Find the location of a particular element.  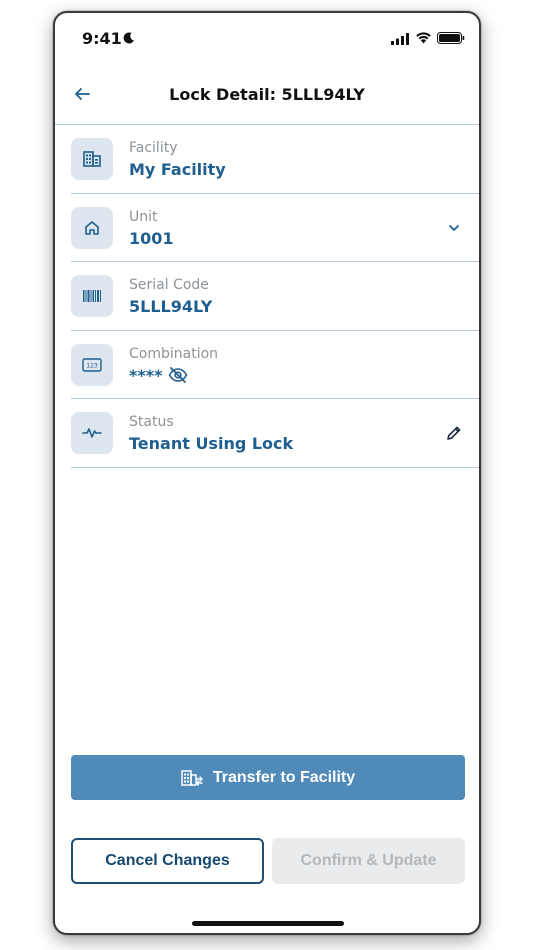

status-value: Tenant Using Lock is located at coordinates (211, 443).